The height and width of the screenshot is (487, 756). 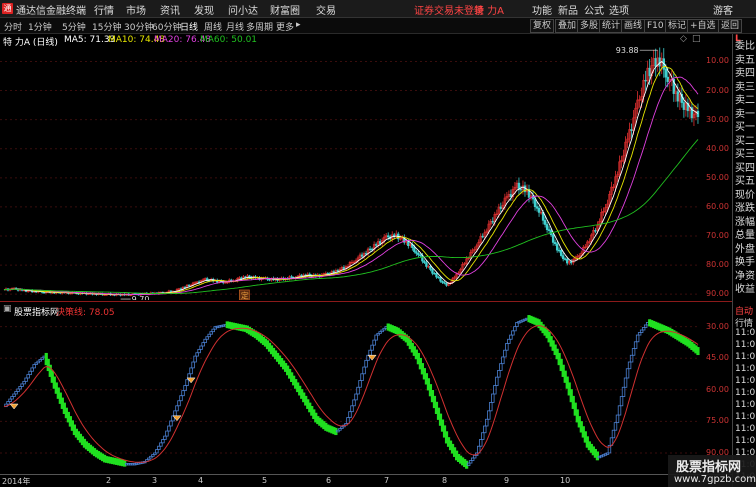 I want to click on indicator-y-tick: 30.00, so click(x=717, y=326).